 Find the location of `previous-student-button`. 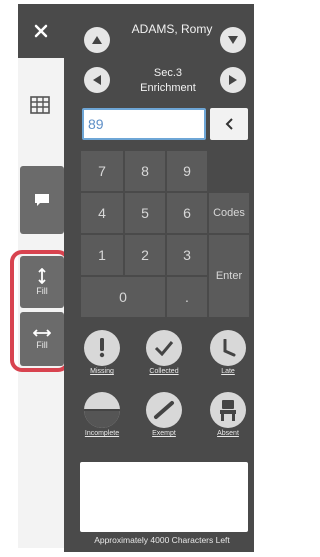

previous-student-button is located at coordinates (97, 40).